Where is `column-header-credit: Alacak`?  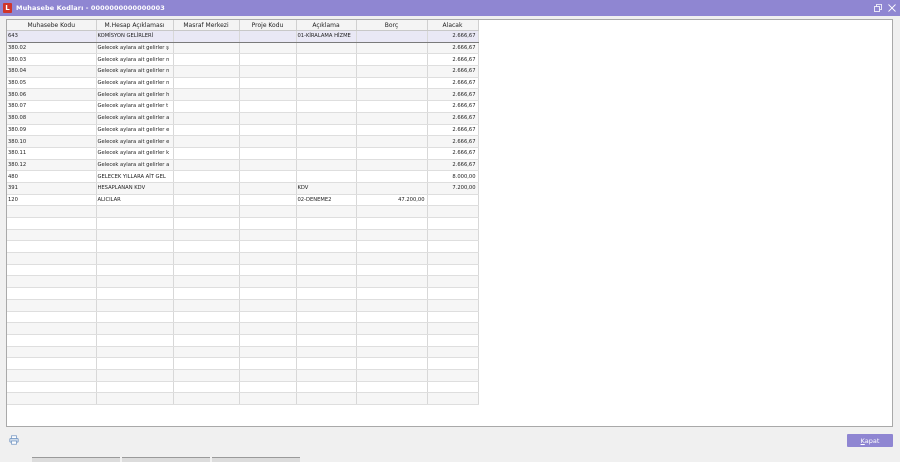
column-header-credit: Alacak is located at coordinates (453, 25).